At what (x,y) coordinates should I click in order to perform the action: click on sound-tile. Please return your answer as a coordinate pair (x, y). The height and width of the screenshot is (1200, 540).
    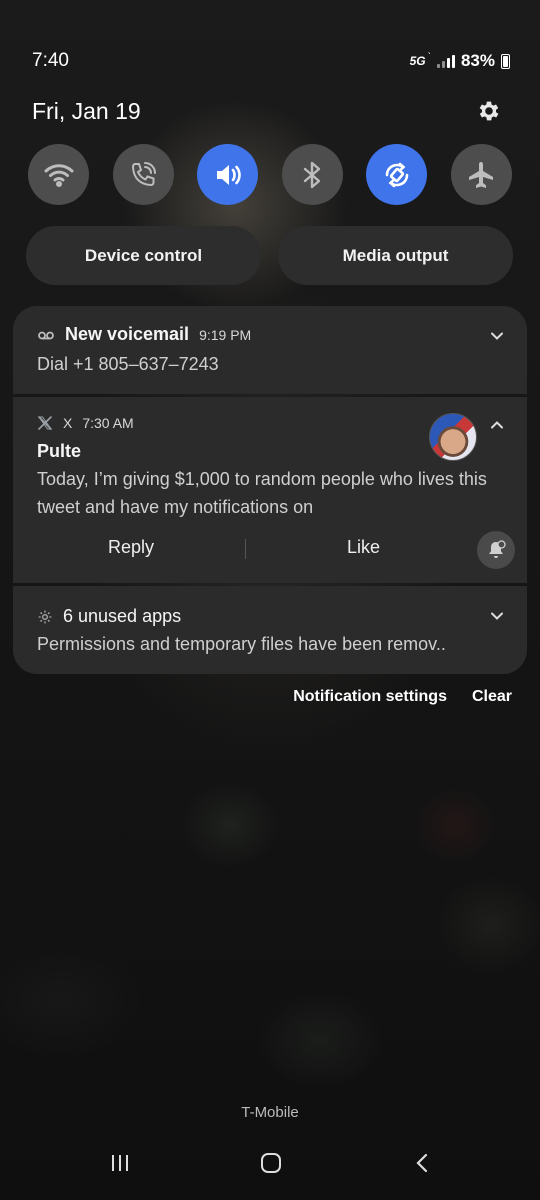
    Looking at the image, I should click on (228, 174).